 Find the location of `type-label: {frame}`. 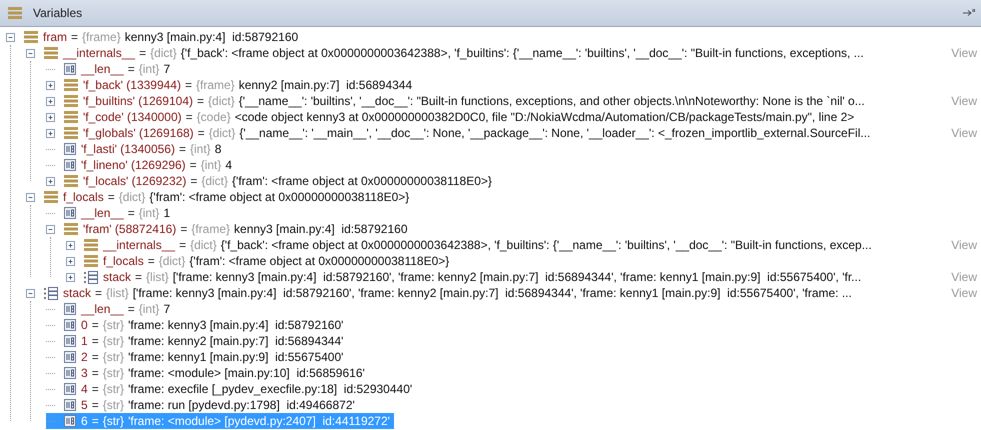

type-label: {frame} is located at coordinates (101, 37).